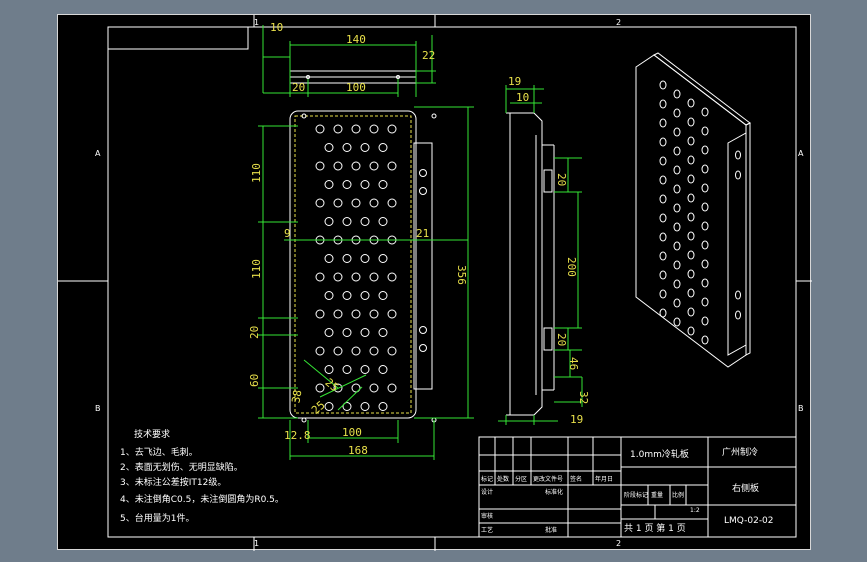  What do you see at coordinates (636, 495) in the screenshot?
I see `tb-stage-1: 阶段标记` at bounding box center [636, 495].